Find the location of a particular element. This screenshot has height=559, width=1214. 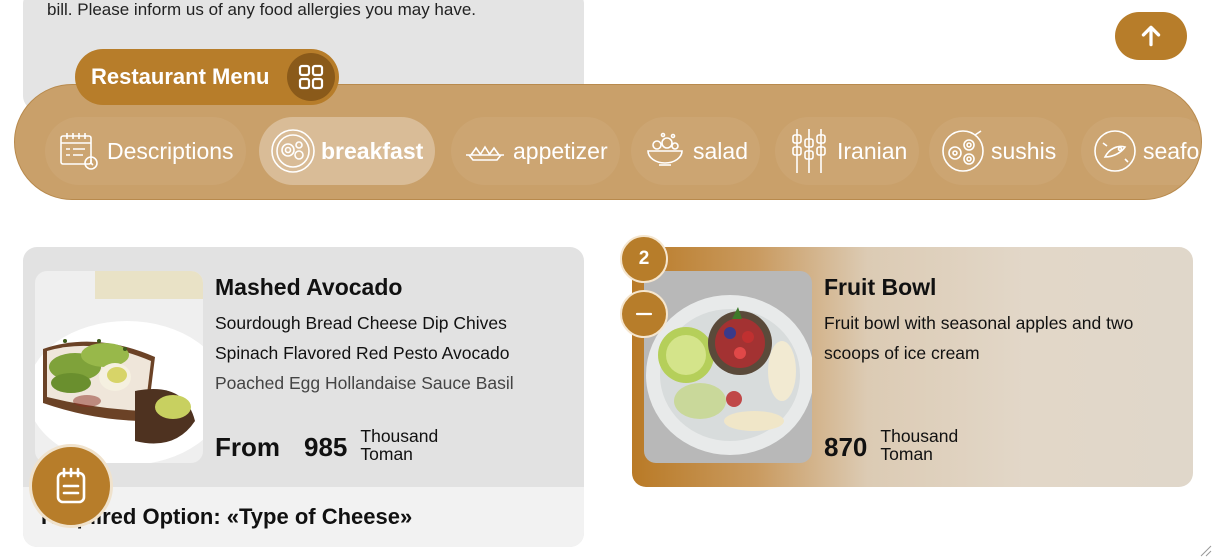

page-title: Restaurant Menu is located at coordinates (180, 76).